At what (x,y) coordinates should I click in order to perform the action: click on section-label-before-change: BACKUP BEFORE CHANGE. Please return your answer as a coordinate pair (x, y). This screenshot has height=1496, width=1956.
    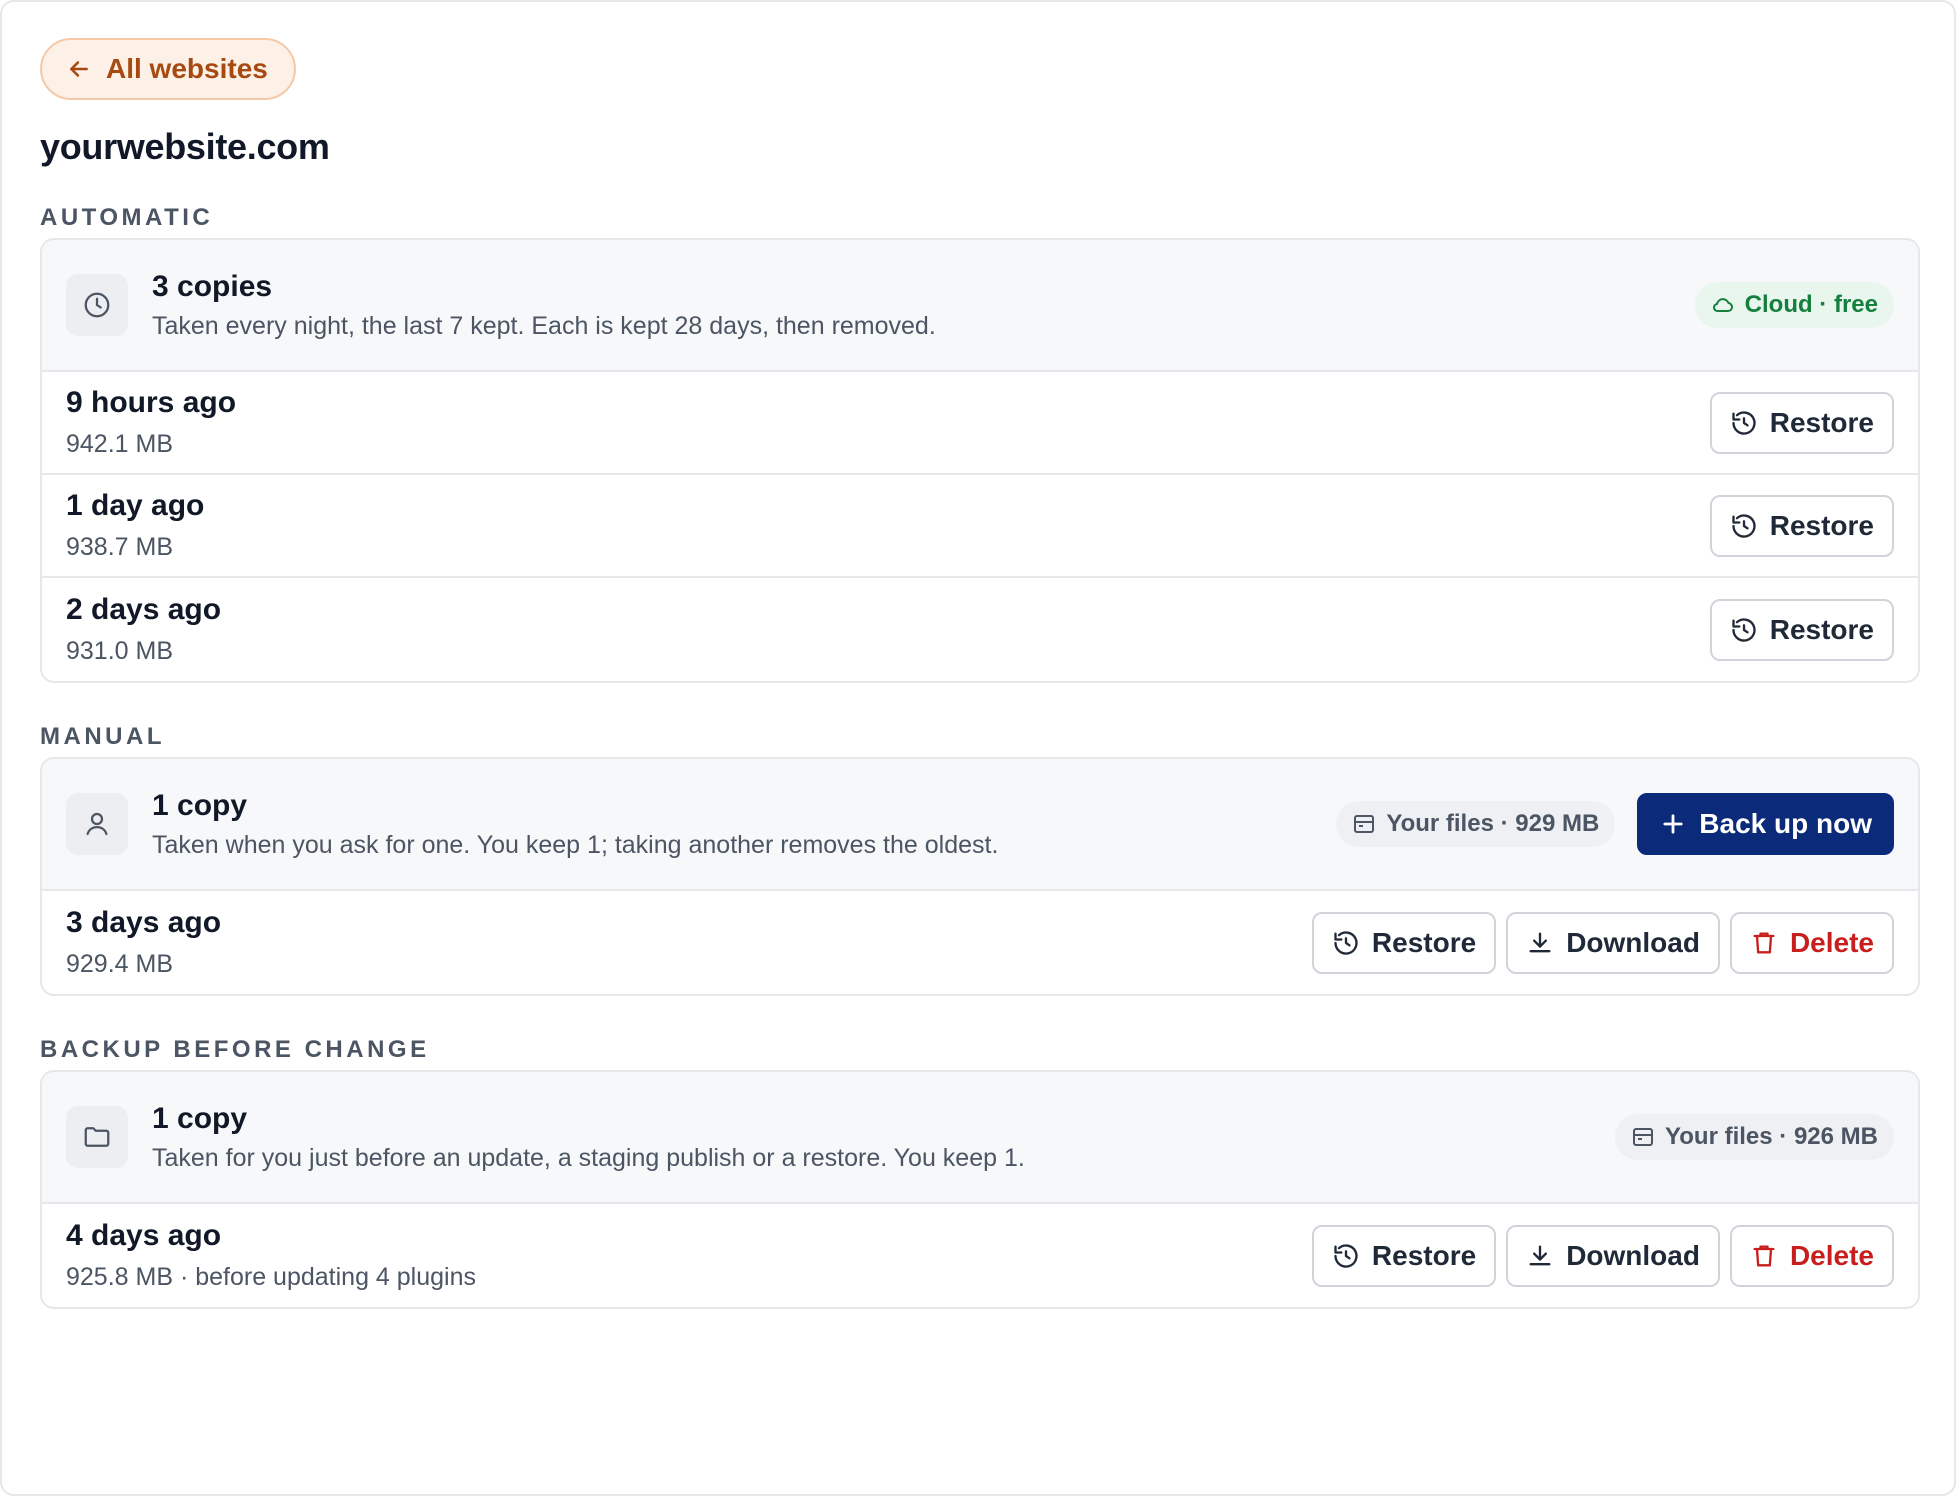
    Looking at the image, I should click on (235, 1049).